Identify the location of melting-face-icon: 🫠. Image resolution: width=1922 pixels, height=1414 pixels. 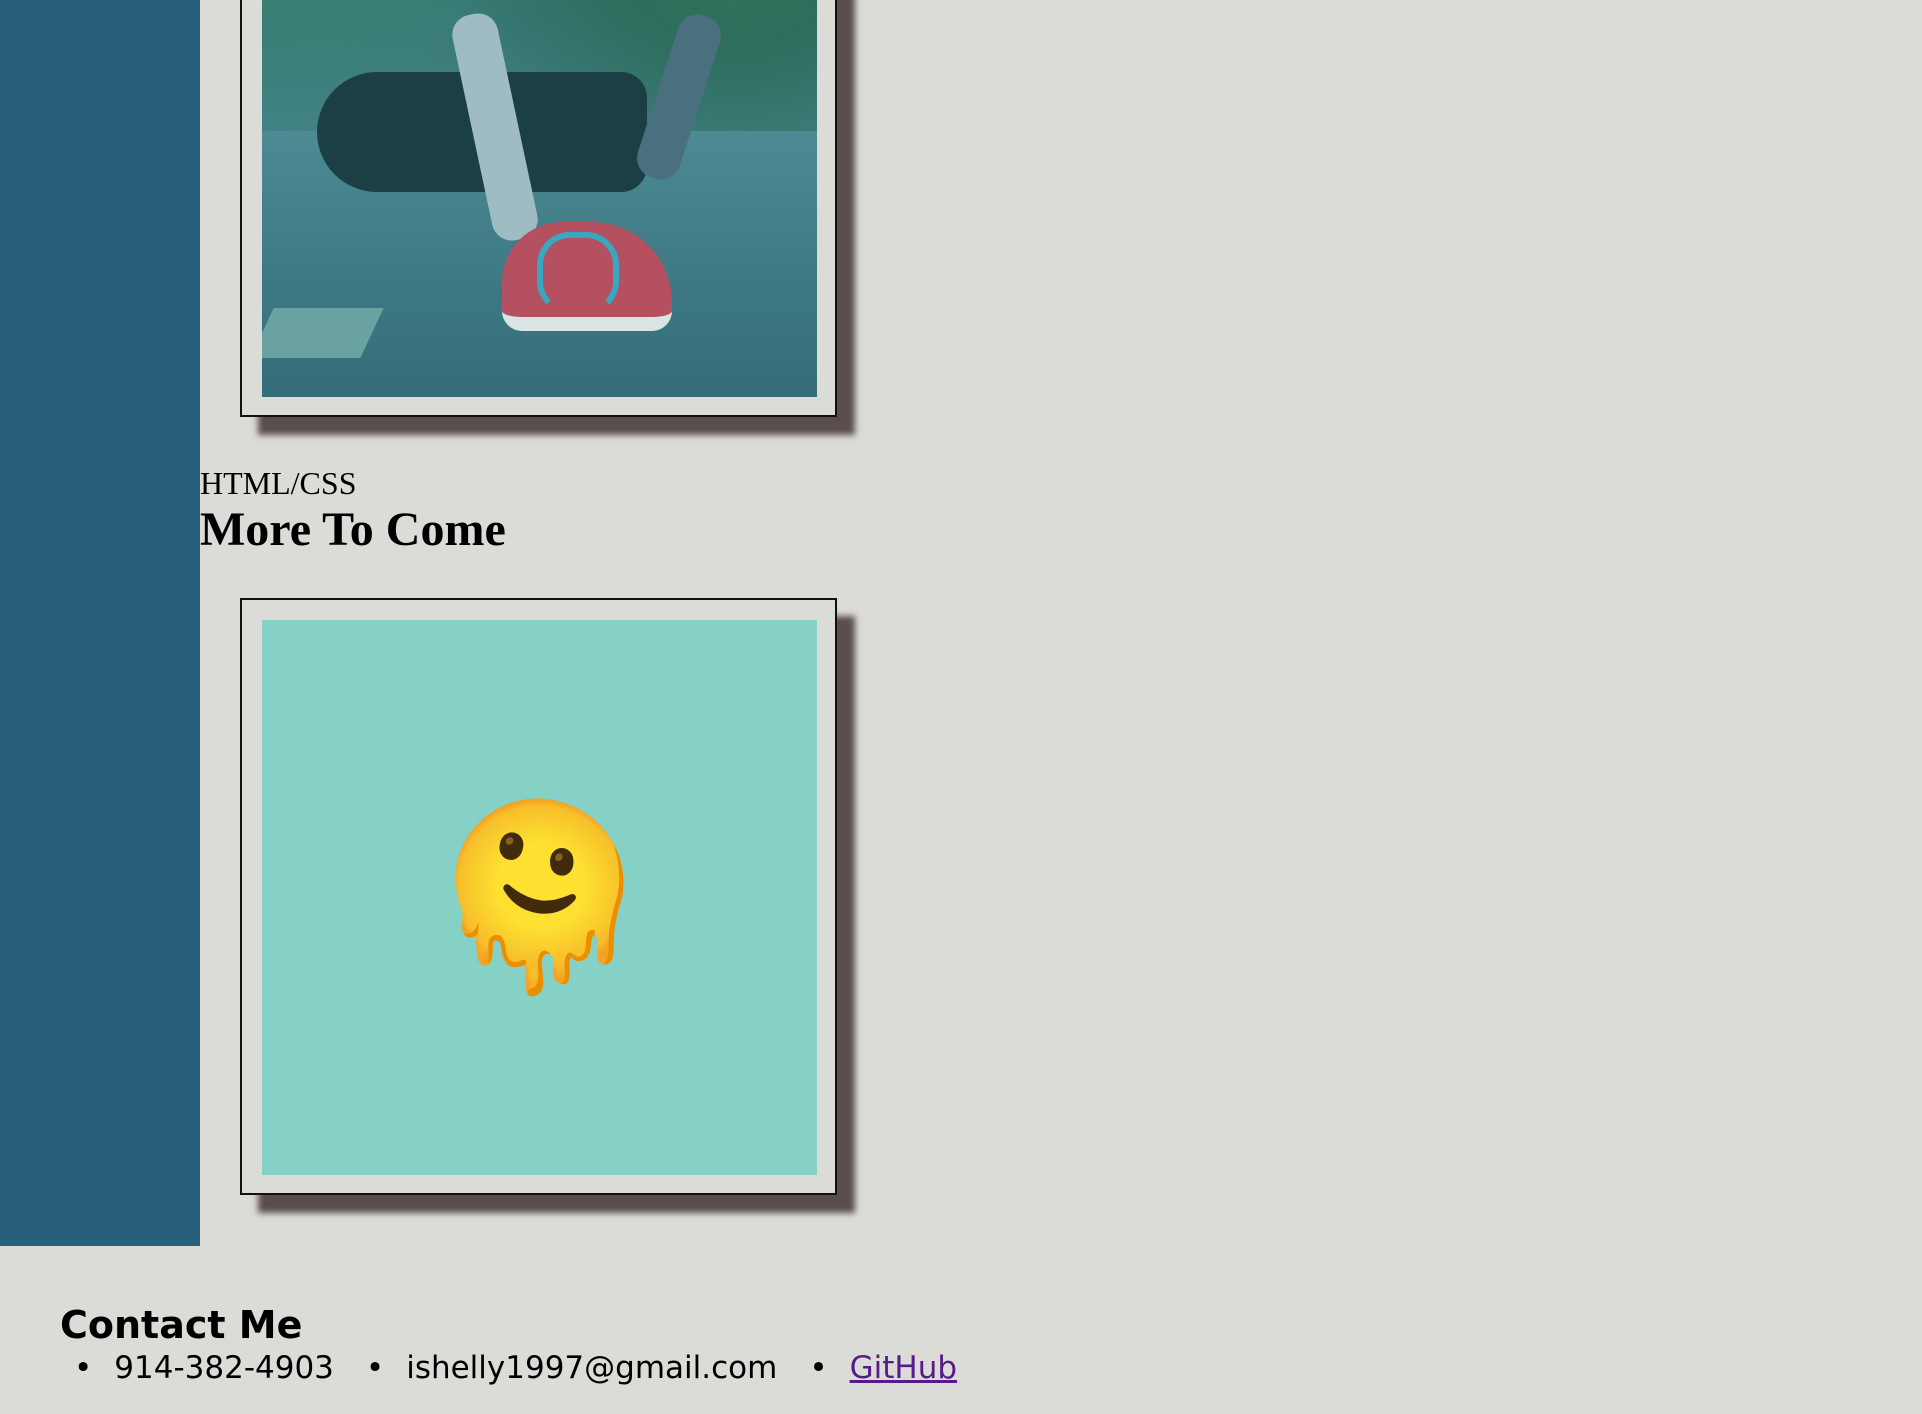
(539, 897).